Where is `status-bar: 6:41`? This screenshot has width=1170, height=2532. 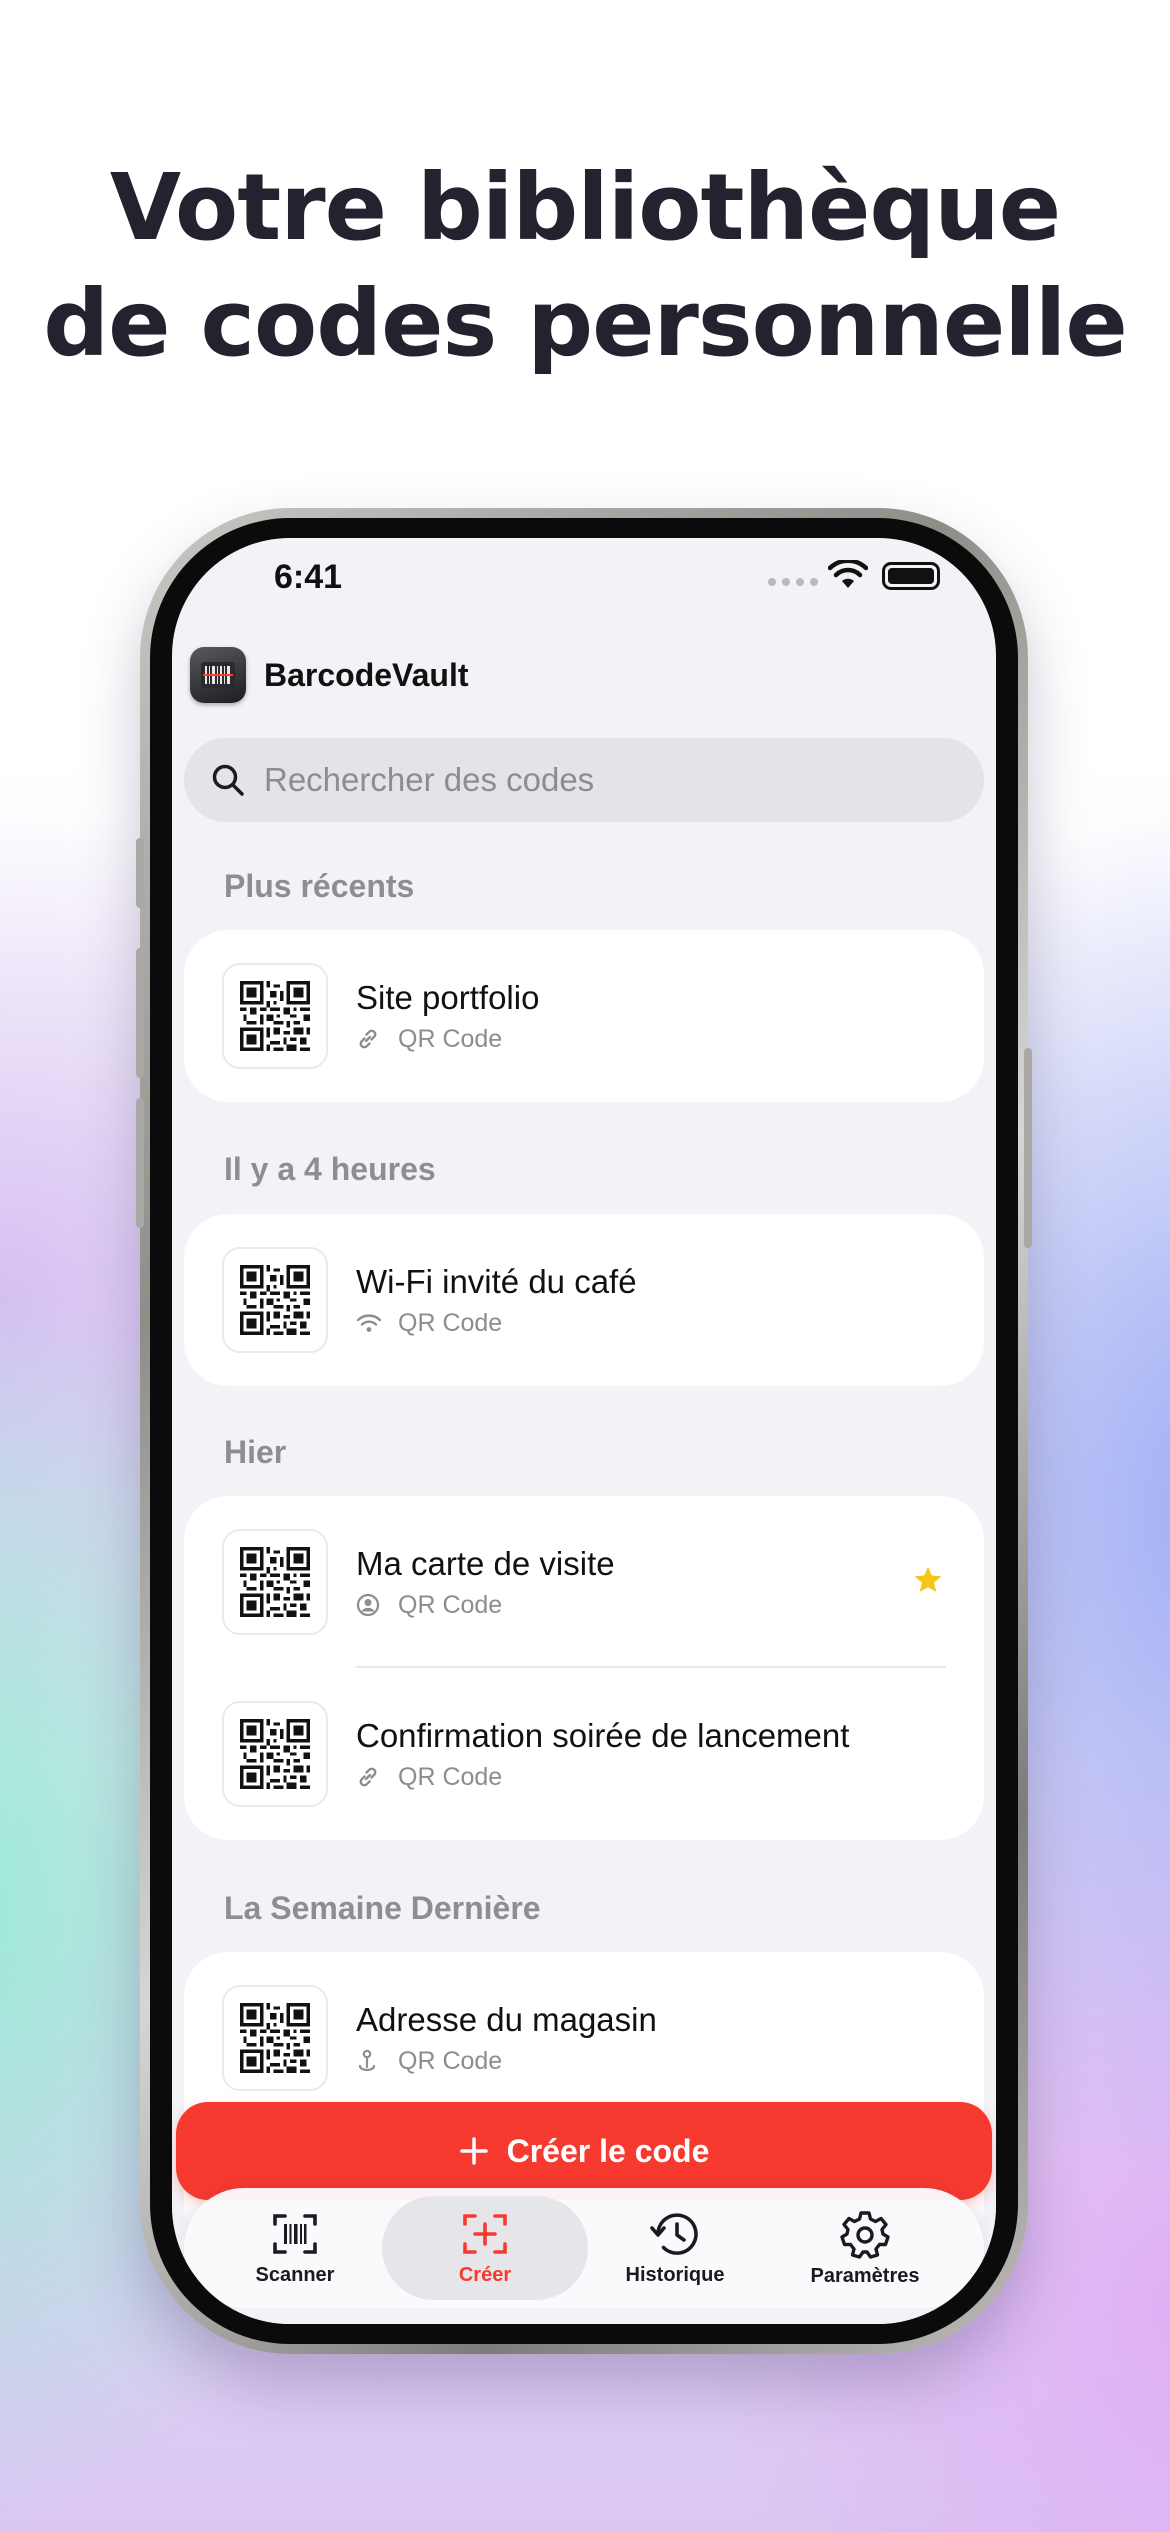
status-bar: 6:41 is located at coordinates (584, 583).